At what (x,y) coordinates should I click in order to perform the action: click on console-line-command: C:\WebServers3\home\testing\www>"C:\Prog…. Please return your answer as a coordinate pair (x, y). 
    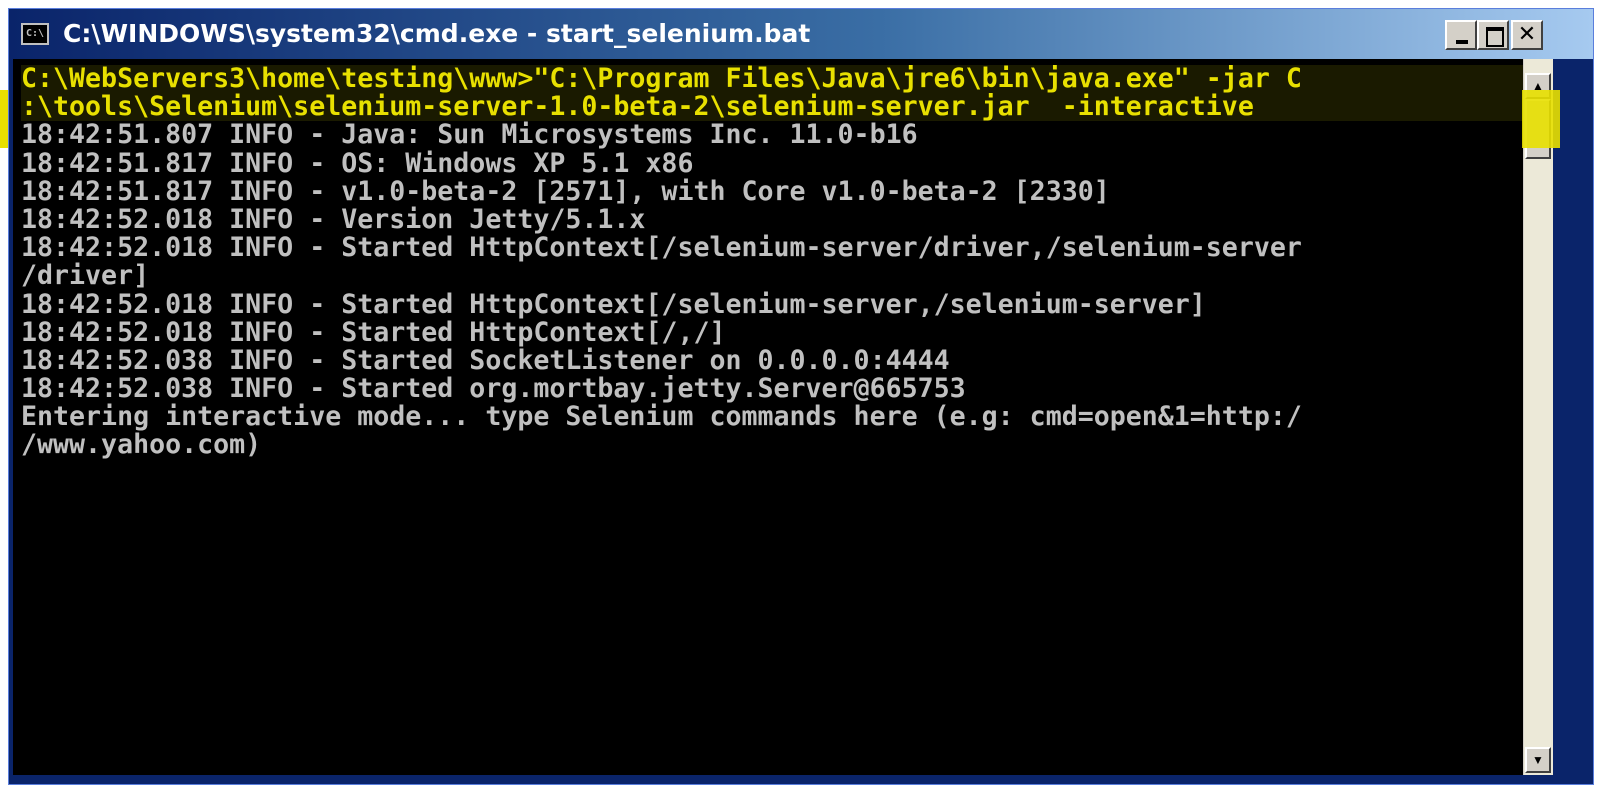
    Looking at the image, I should click on (772, 79).